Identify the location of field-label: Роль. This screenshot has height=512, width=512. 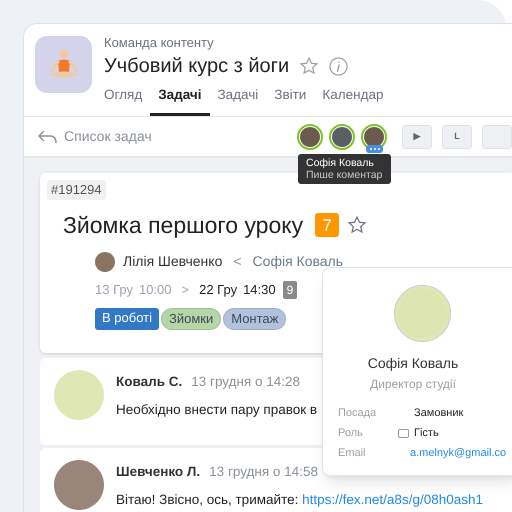
(351, 433).